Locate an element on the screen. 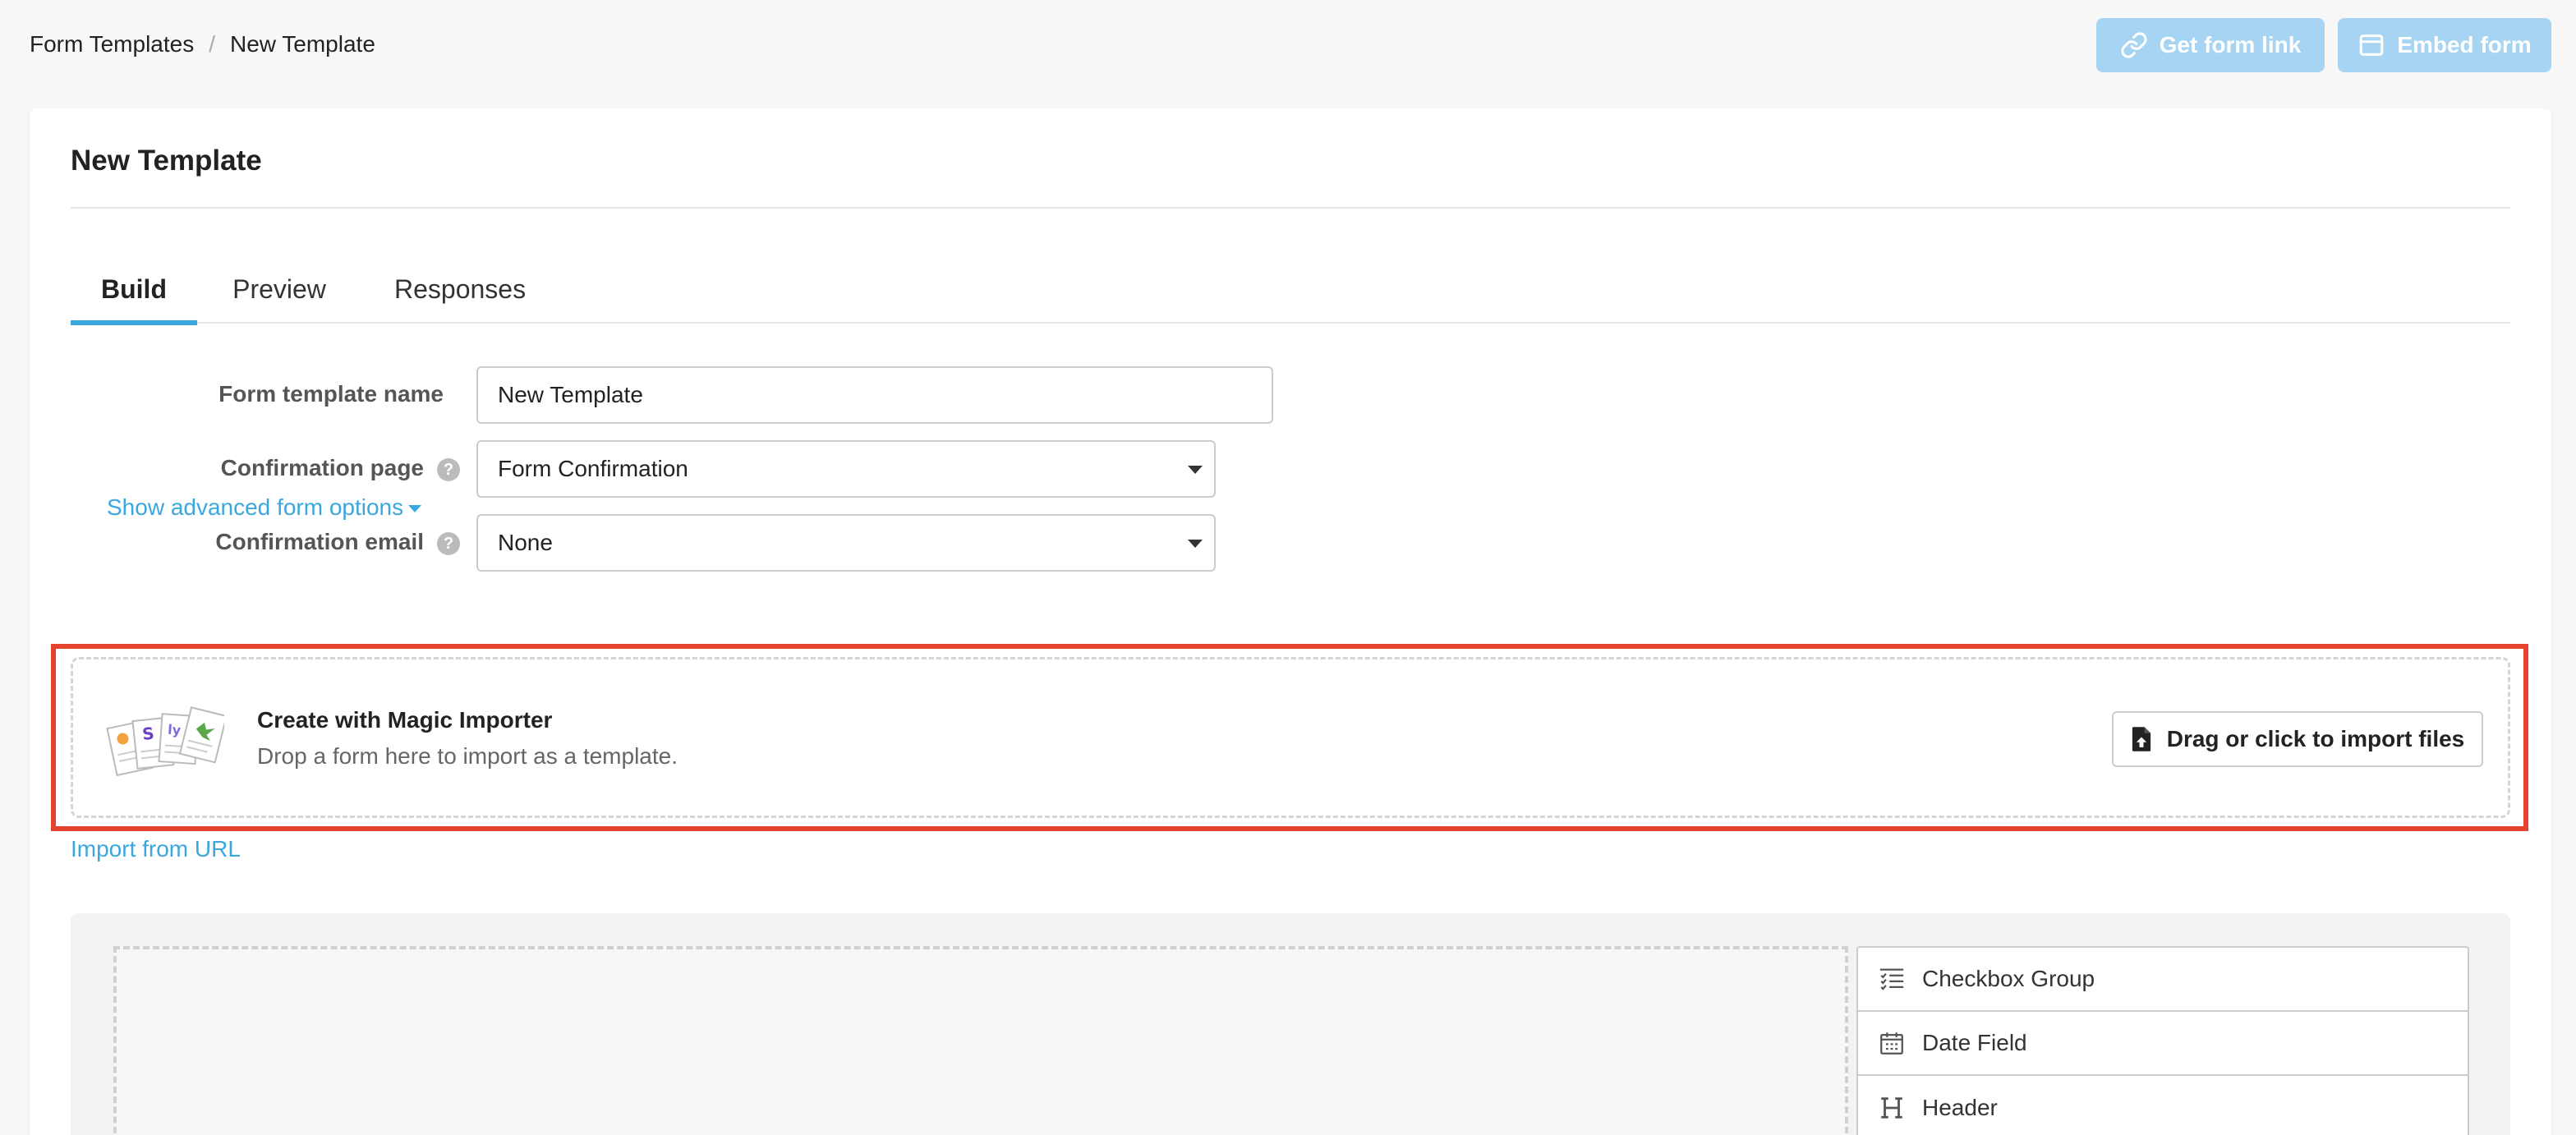  embed-form-label: Embed form is located at coordinates (2464, 44).